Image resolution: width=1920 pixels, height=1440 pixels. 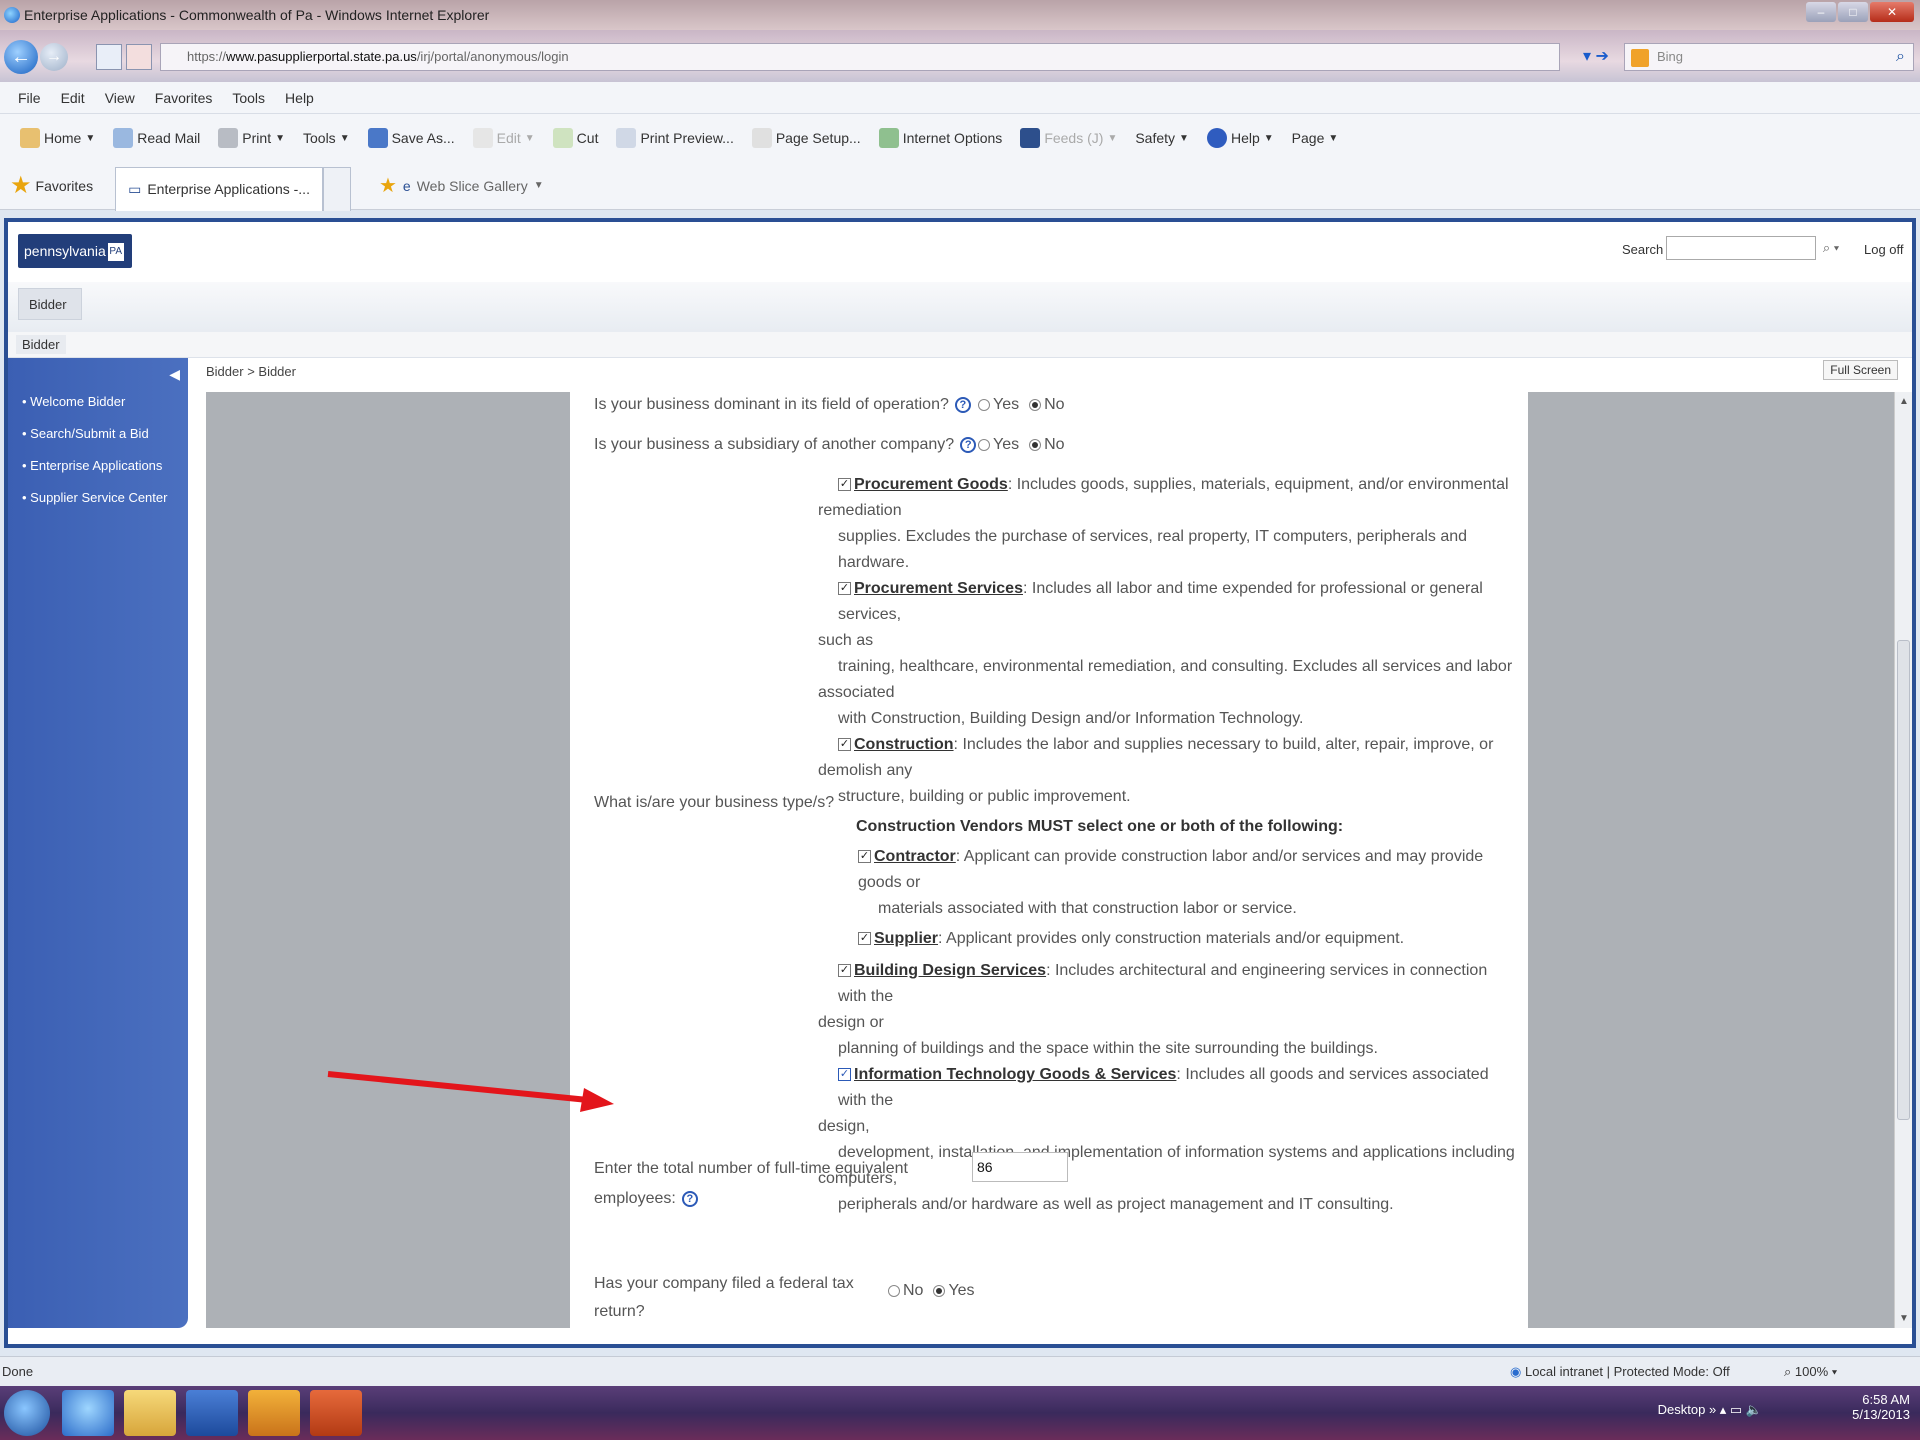 What do you see at coordinates (1240, 138) in the screenshot?
I see `help-button: Help ▼` at bounding box center [1240, 138].